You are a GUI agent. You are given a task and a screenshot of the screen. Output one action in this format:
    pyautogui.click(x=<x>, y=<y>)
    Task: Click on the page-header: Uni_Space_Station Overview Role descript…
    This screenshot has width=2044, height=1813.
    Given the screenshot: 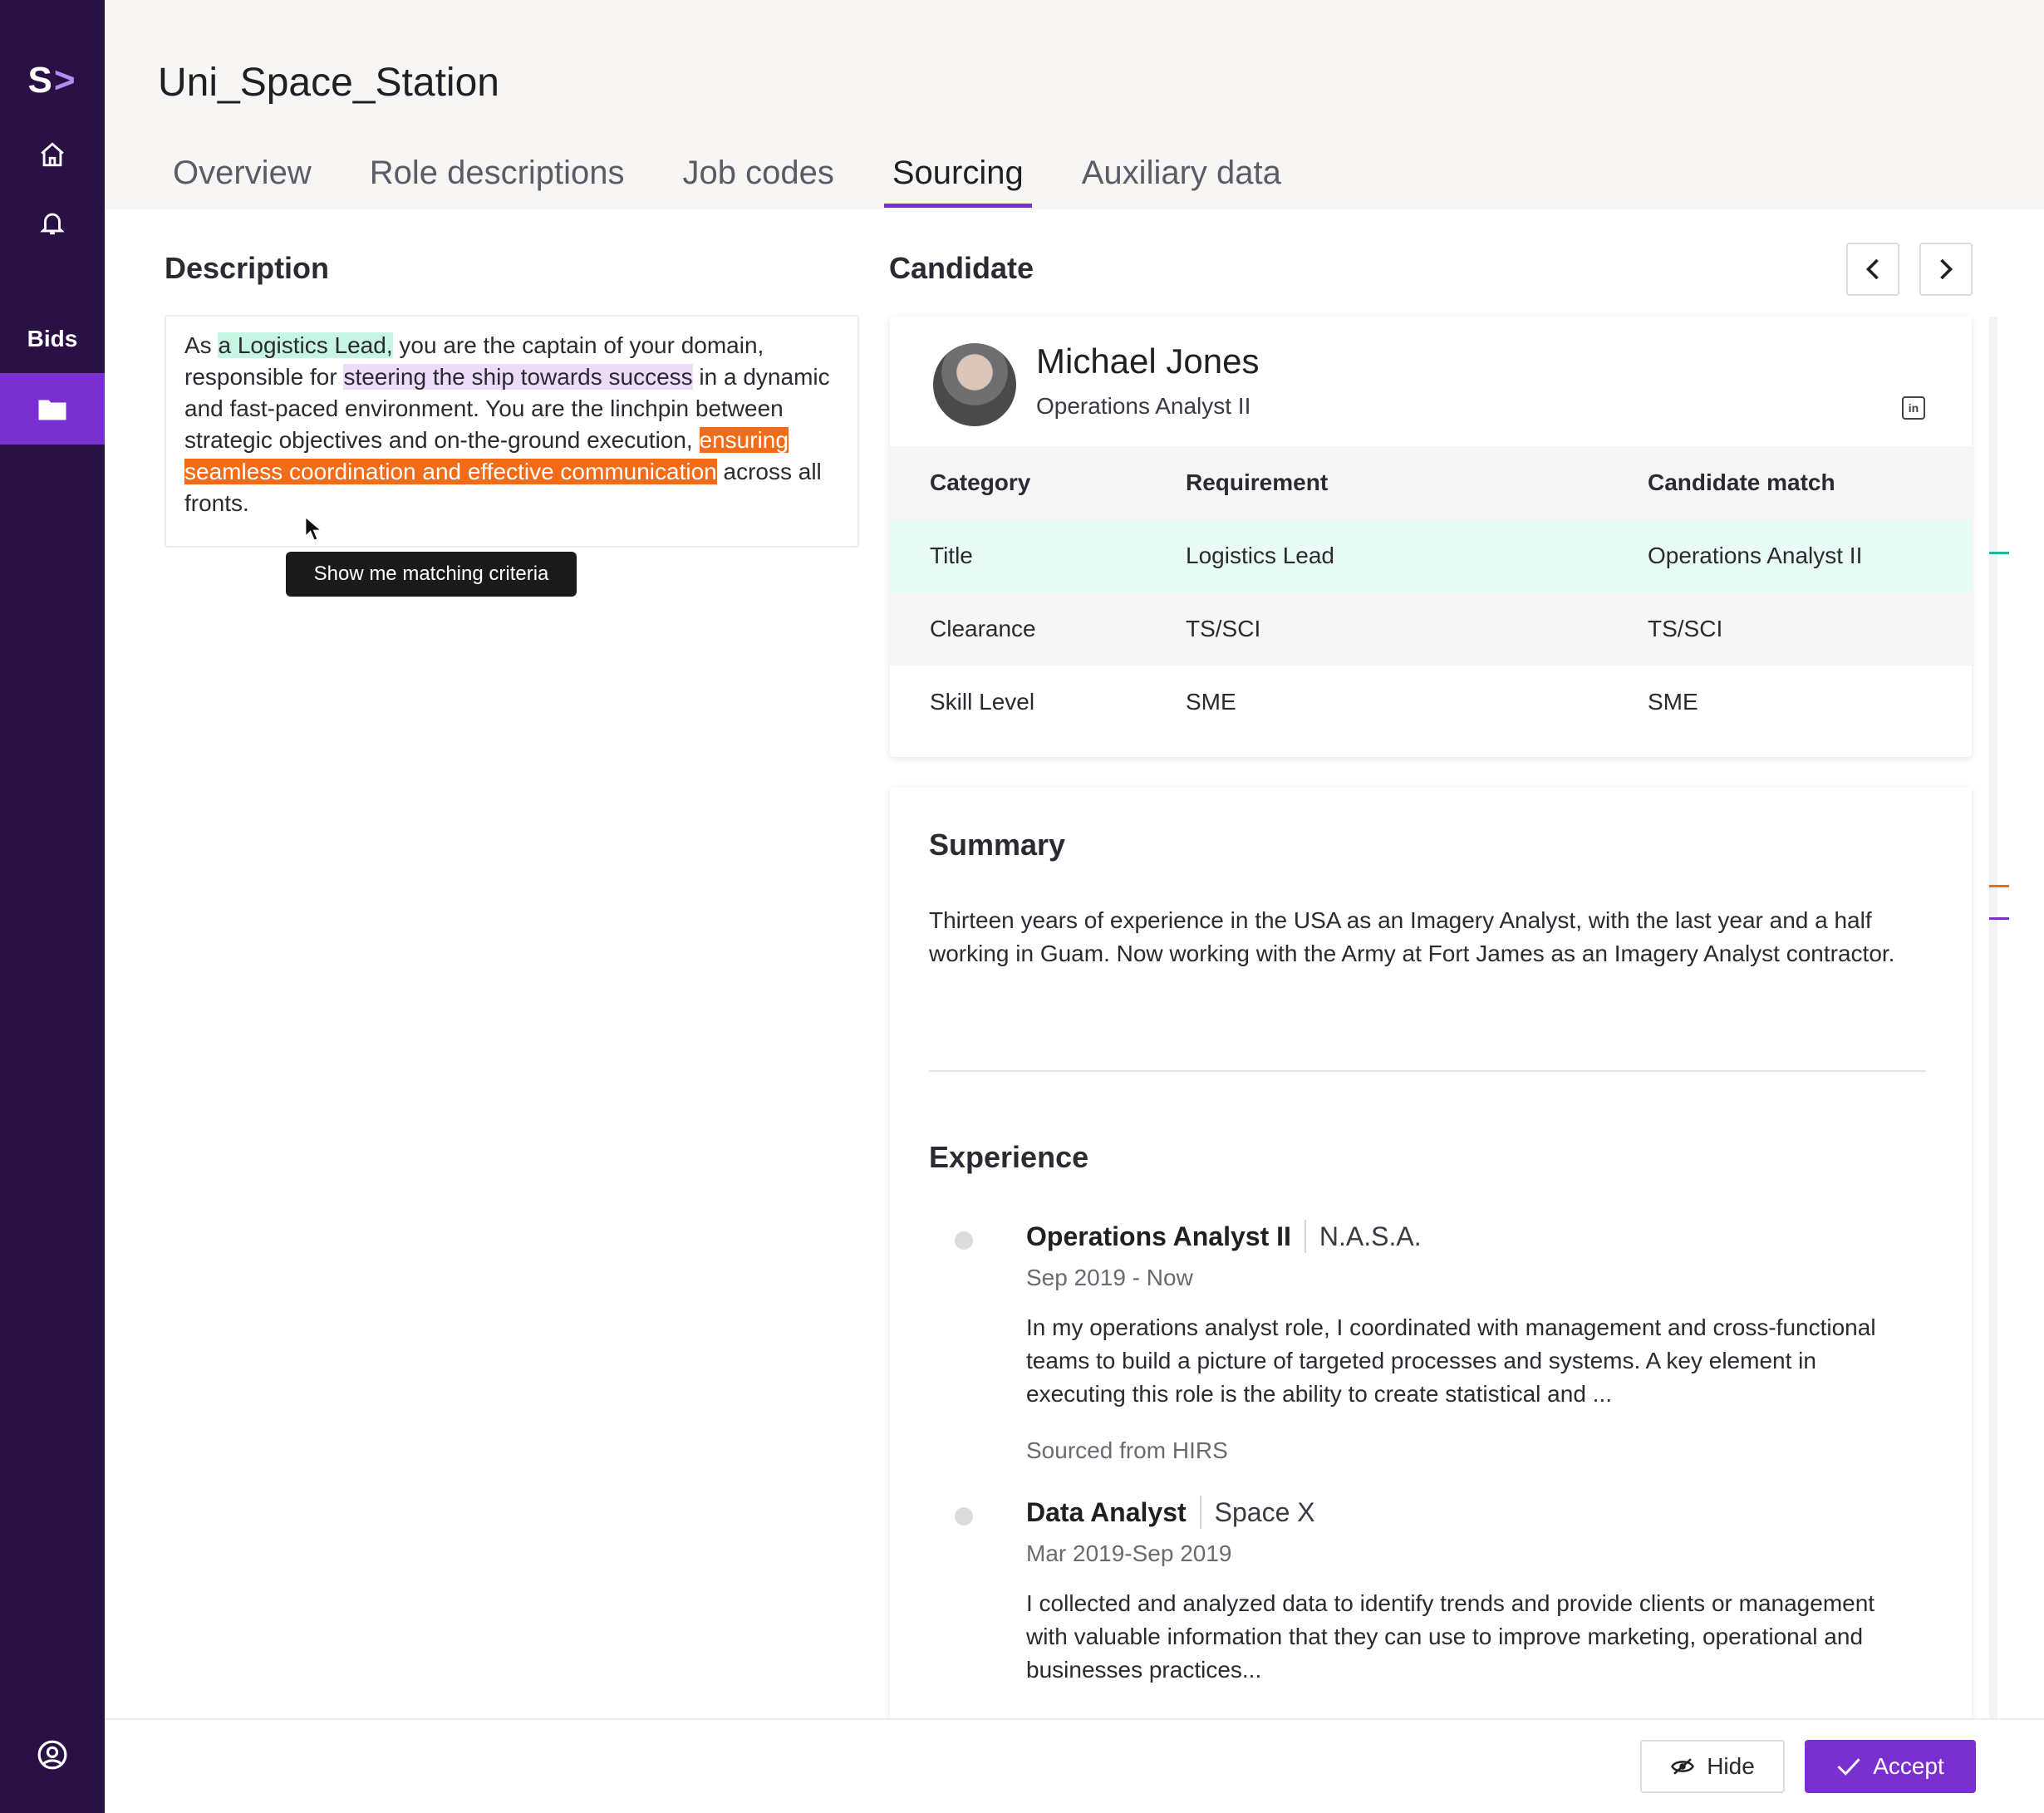 What is the action you would take?
    pyautogui.click(x=1074, y=104)
    